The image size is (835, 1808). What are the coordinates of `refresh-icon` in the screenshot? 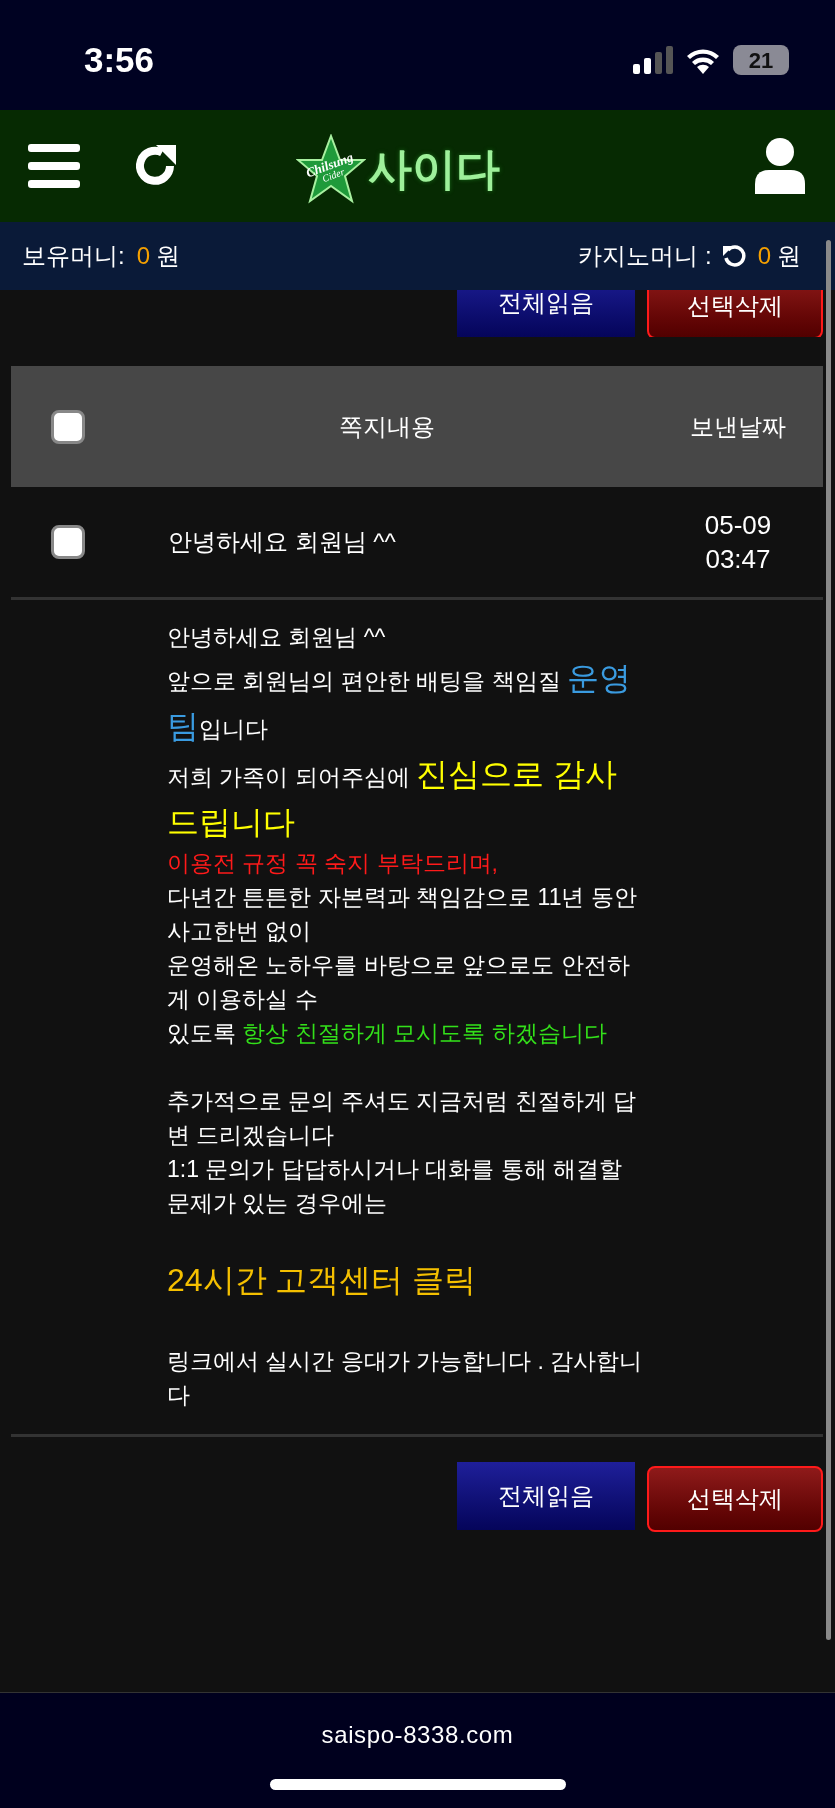 It's located at (733, 256).